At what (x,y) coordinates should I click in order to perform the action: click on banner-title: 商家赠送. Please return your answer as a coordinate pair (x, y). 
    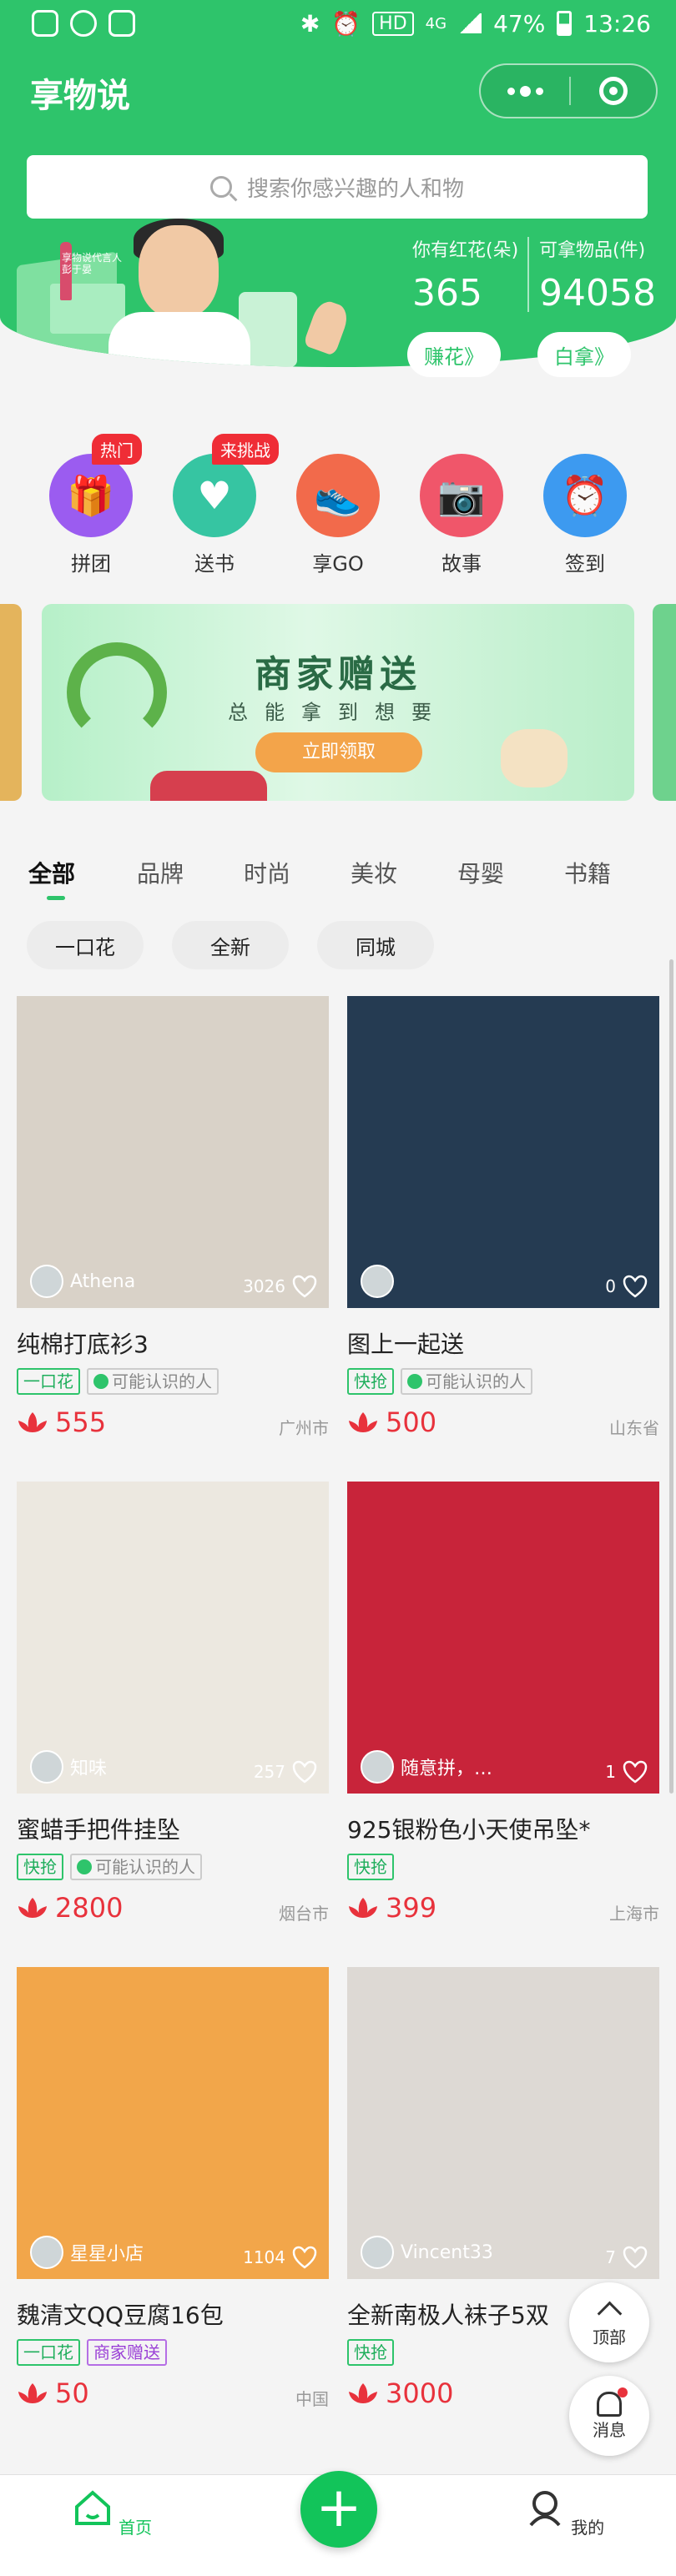
    Looking at the image, I should click on (338, 674).